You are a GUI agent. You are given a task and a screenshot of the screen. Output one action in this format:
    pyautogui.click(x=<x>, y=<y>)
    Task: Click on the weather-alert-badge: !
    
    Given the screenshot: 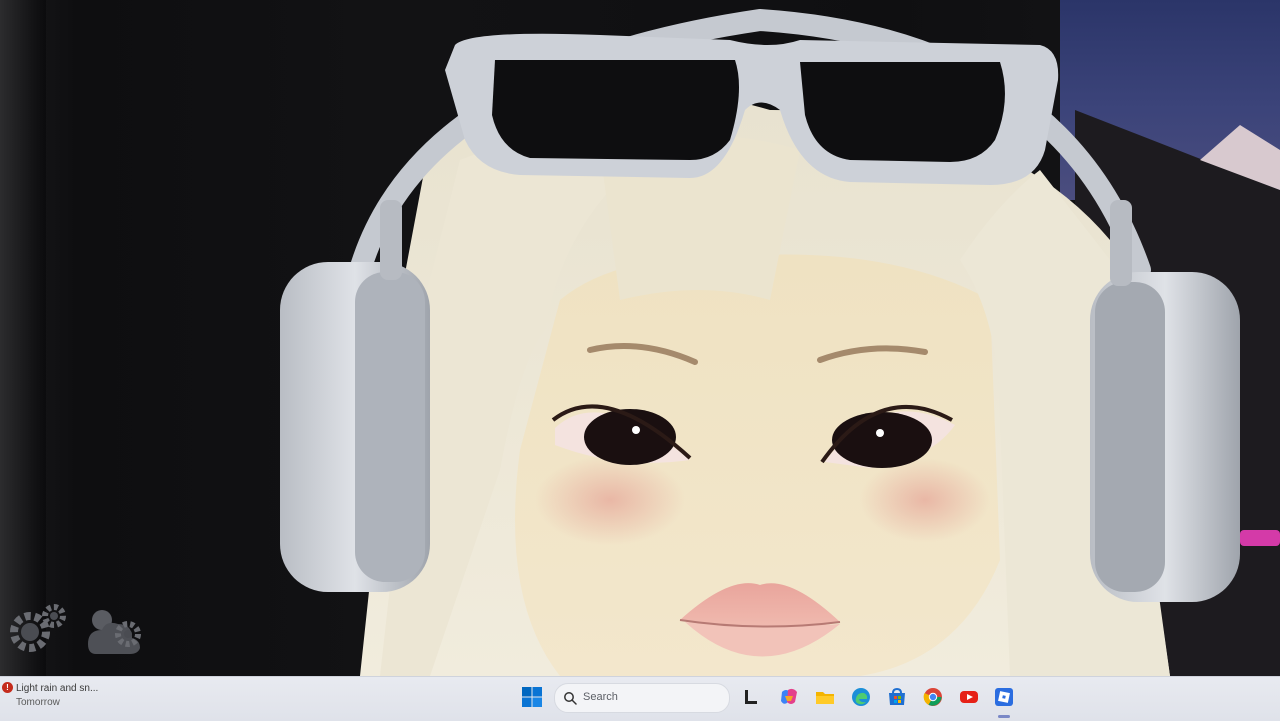 What is the action you would take?
    pyautogui.click(x=7, y=687)
    